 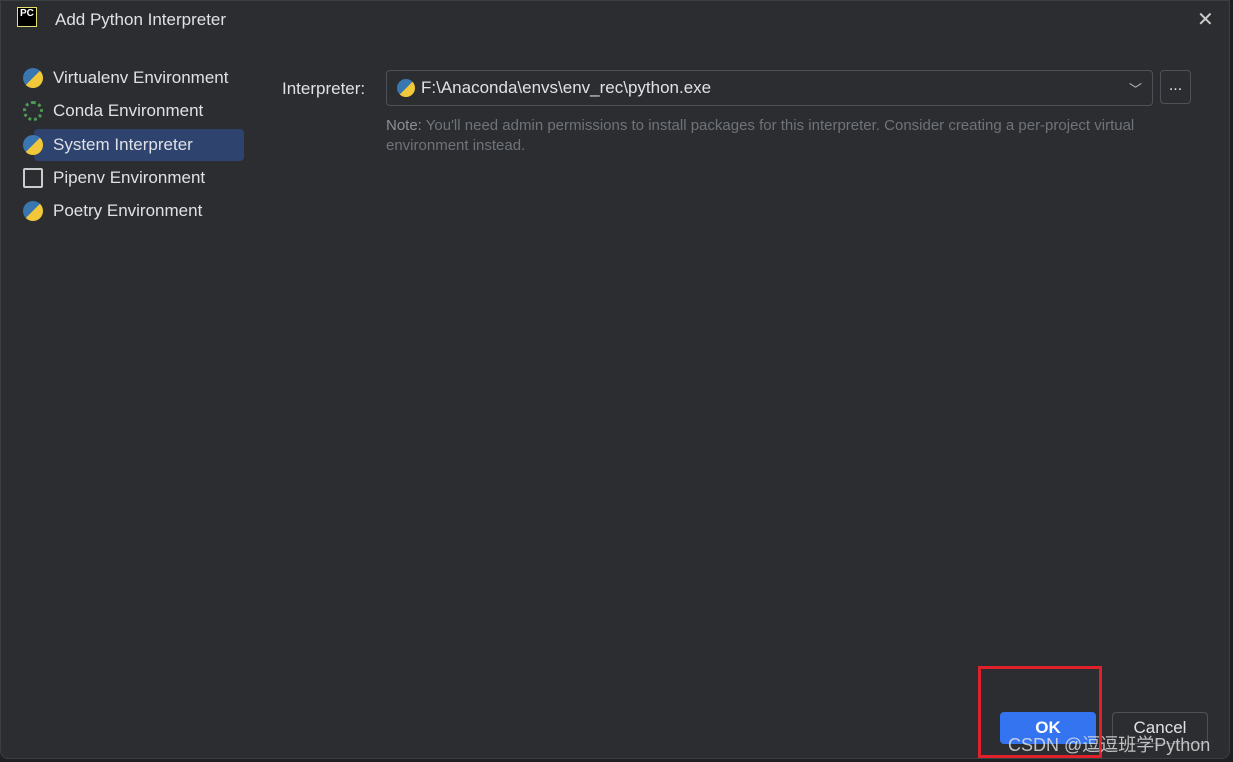 What do you see at coordinates (33, 78) in the screenshot?
I see `python-virtualenv-icon` at bounding box center [33, 78].